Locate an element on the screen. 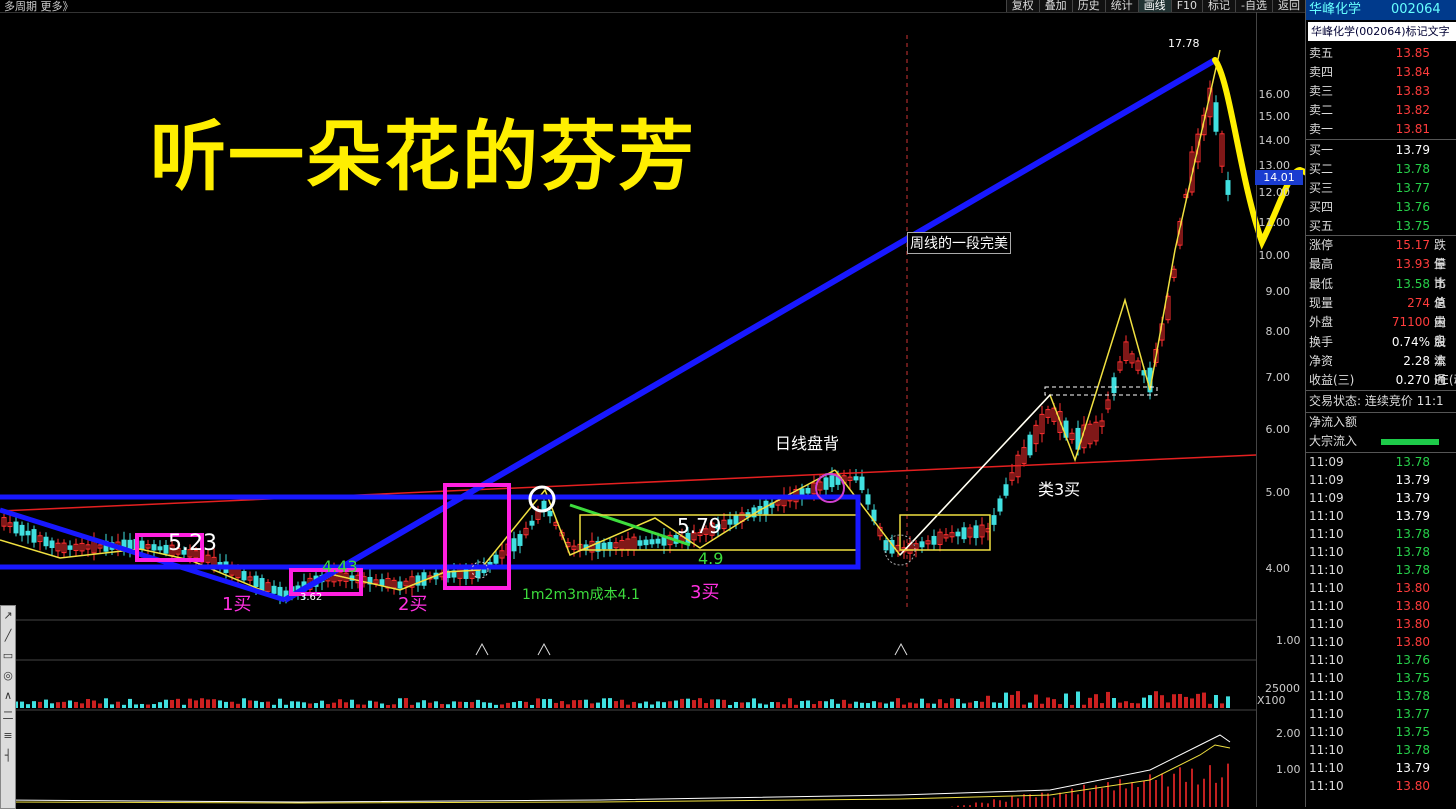 This screenshot has height=809, width=1456. drawing-toolbox: ↗╱▭◎∧二≡┤ is located at coordinates (8, 707).